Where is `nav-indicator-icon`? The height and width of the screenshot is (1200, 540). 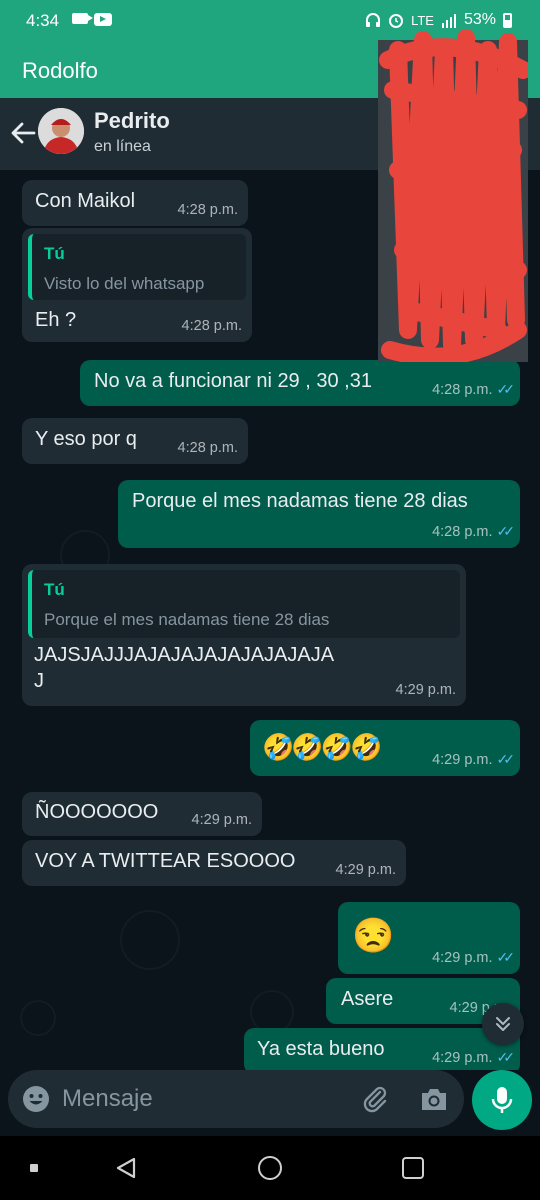 nav-indicator-icon is located at coordinates (34, 1168).